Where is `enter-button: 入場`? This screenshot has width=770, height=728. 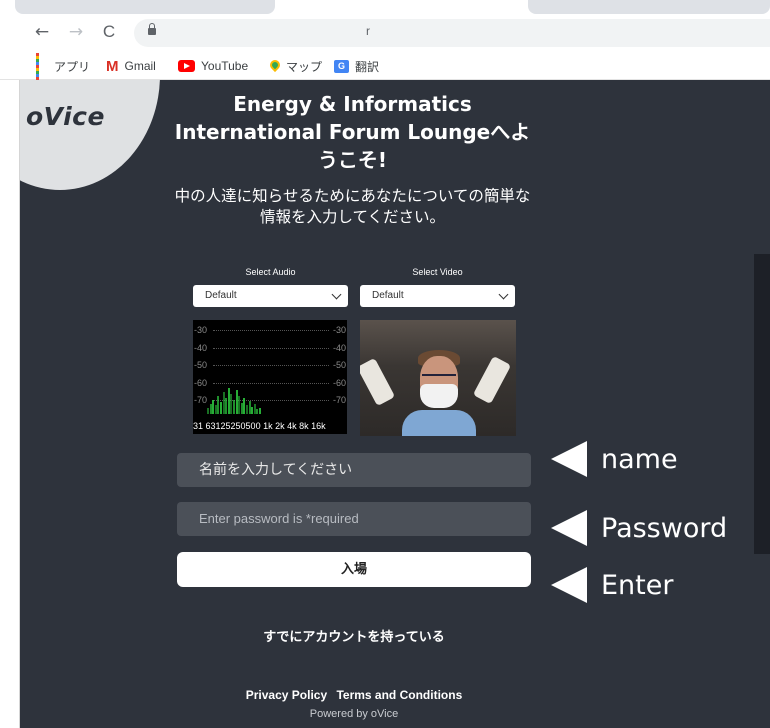
enter-button: 入場 is located at coordinates (354, 569).